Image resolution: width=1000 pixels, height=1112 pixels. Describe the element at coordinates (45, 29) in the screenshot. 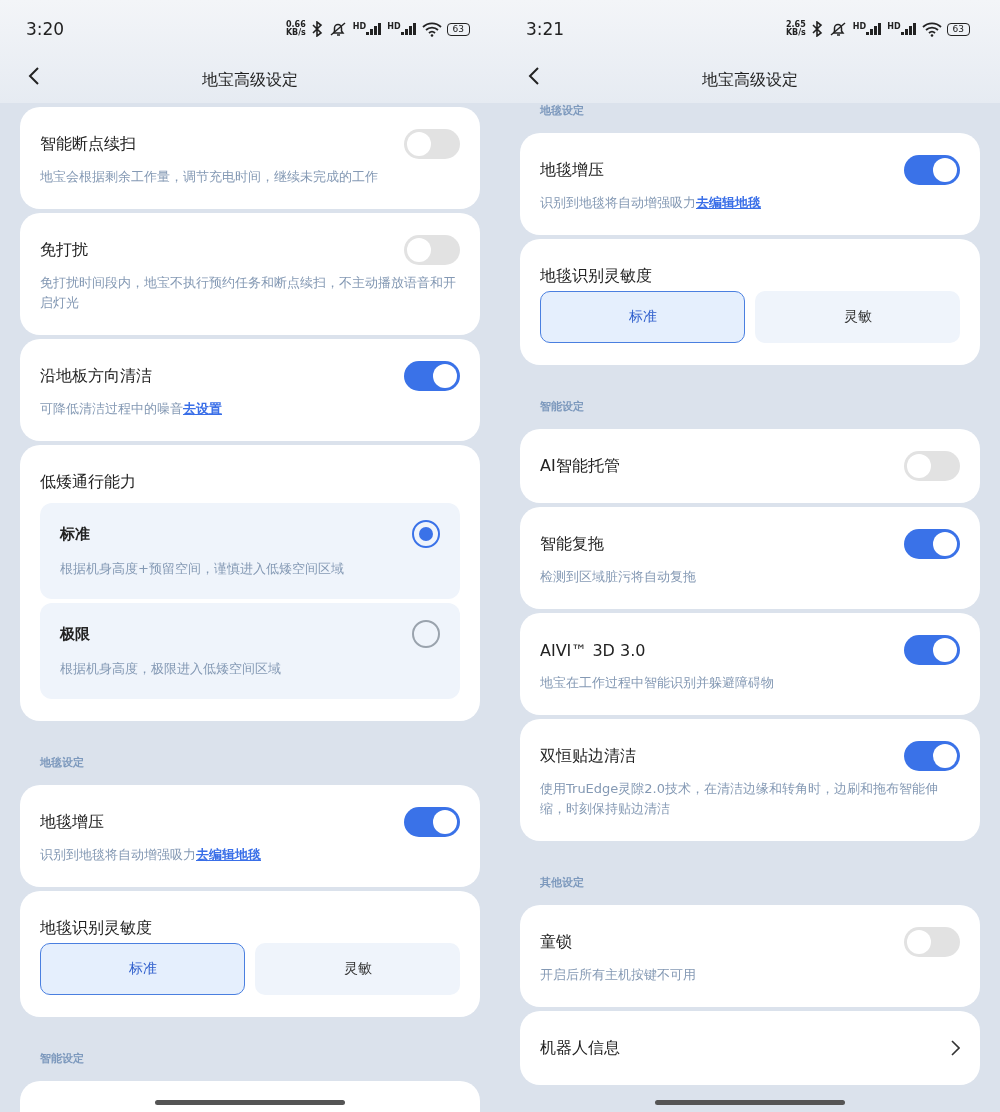

I see `status-time: 3:20` at that location.